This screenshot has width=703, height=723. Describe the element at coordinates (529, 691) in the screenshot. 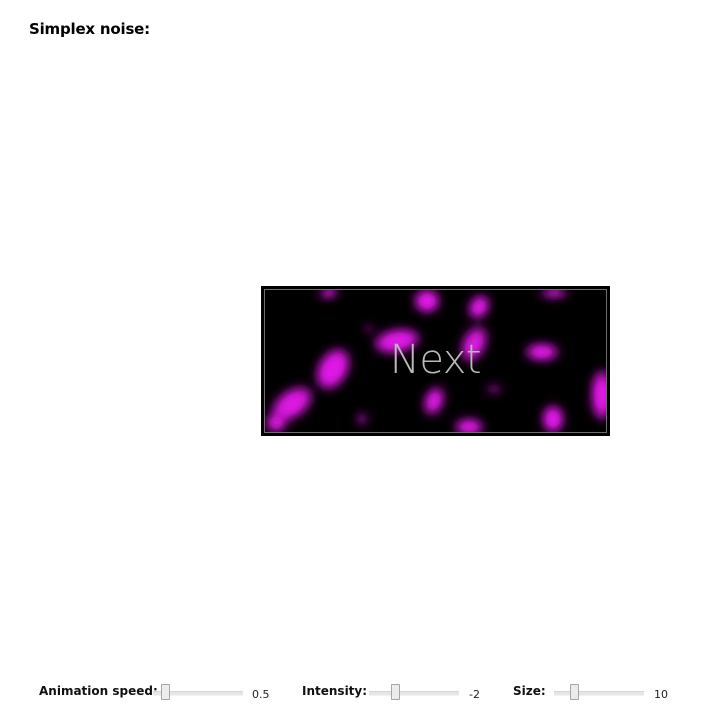

I see `size-label: Size:` at that location.